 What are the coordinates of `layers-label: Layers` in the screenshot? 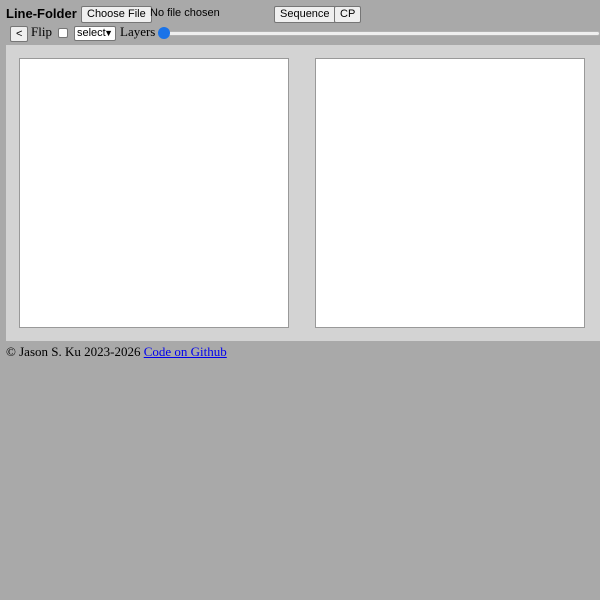 It's located at (138, 31).